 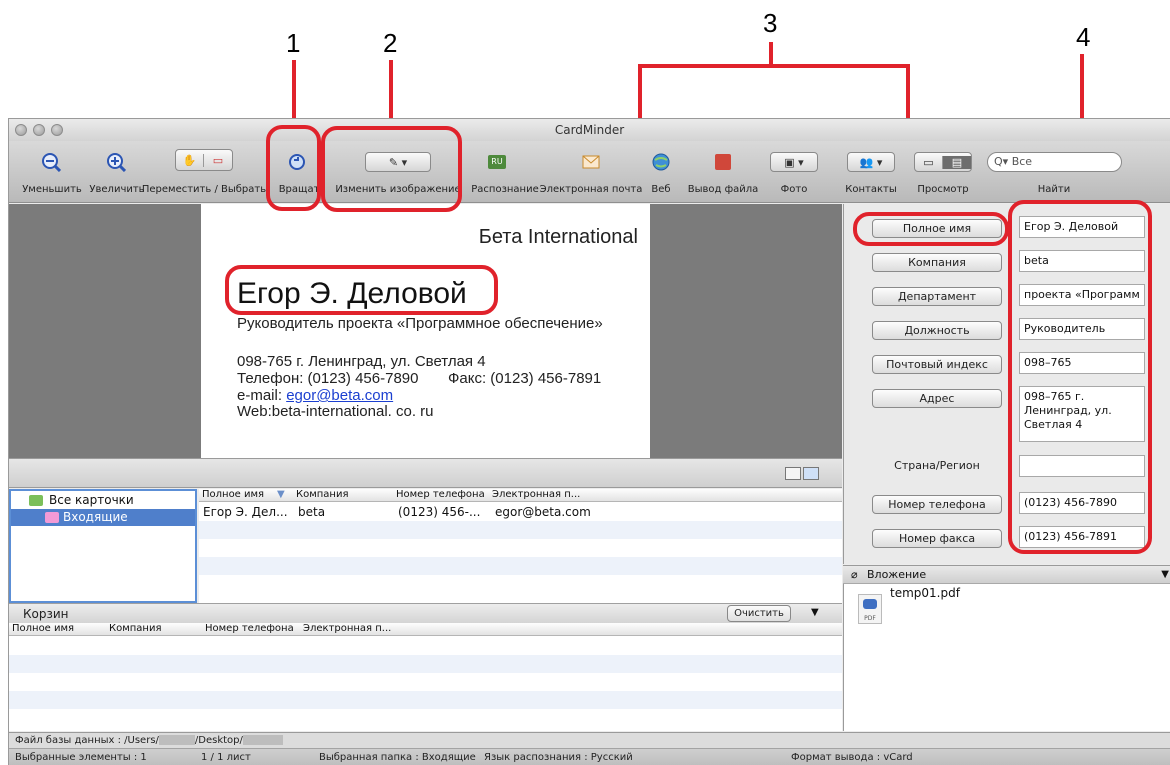 I want to click on move-select-segmented: ✋ ▭, so click(x=204, y=160).